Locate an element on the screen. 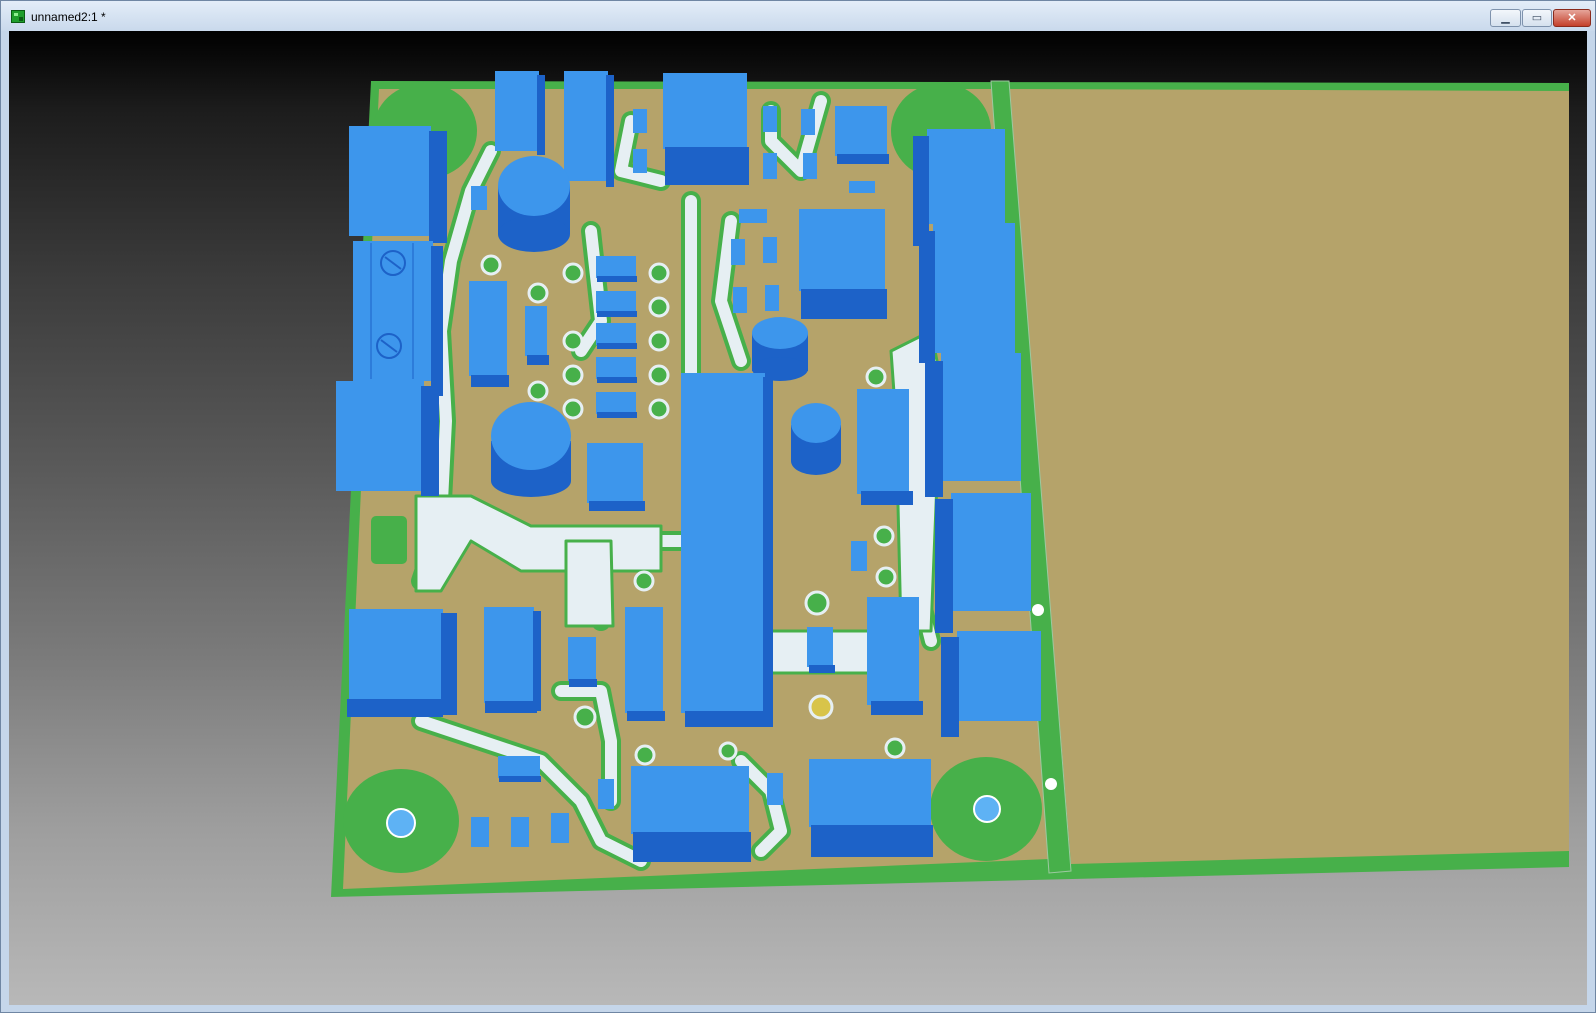 The image size is (1596, 1013). close-icon: ✕ is located at coordinates (1572, 18).